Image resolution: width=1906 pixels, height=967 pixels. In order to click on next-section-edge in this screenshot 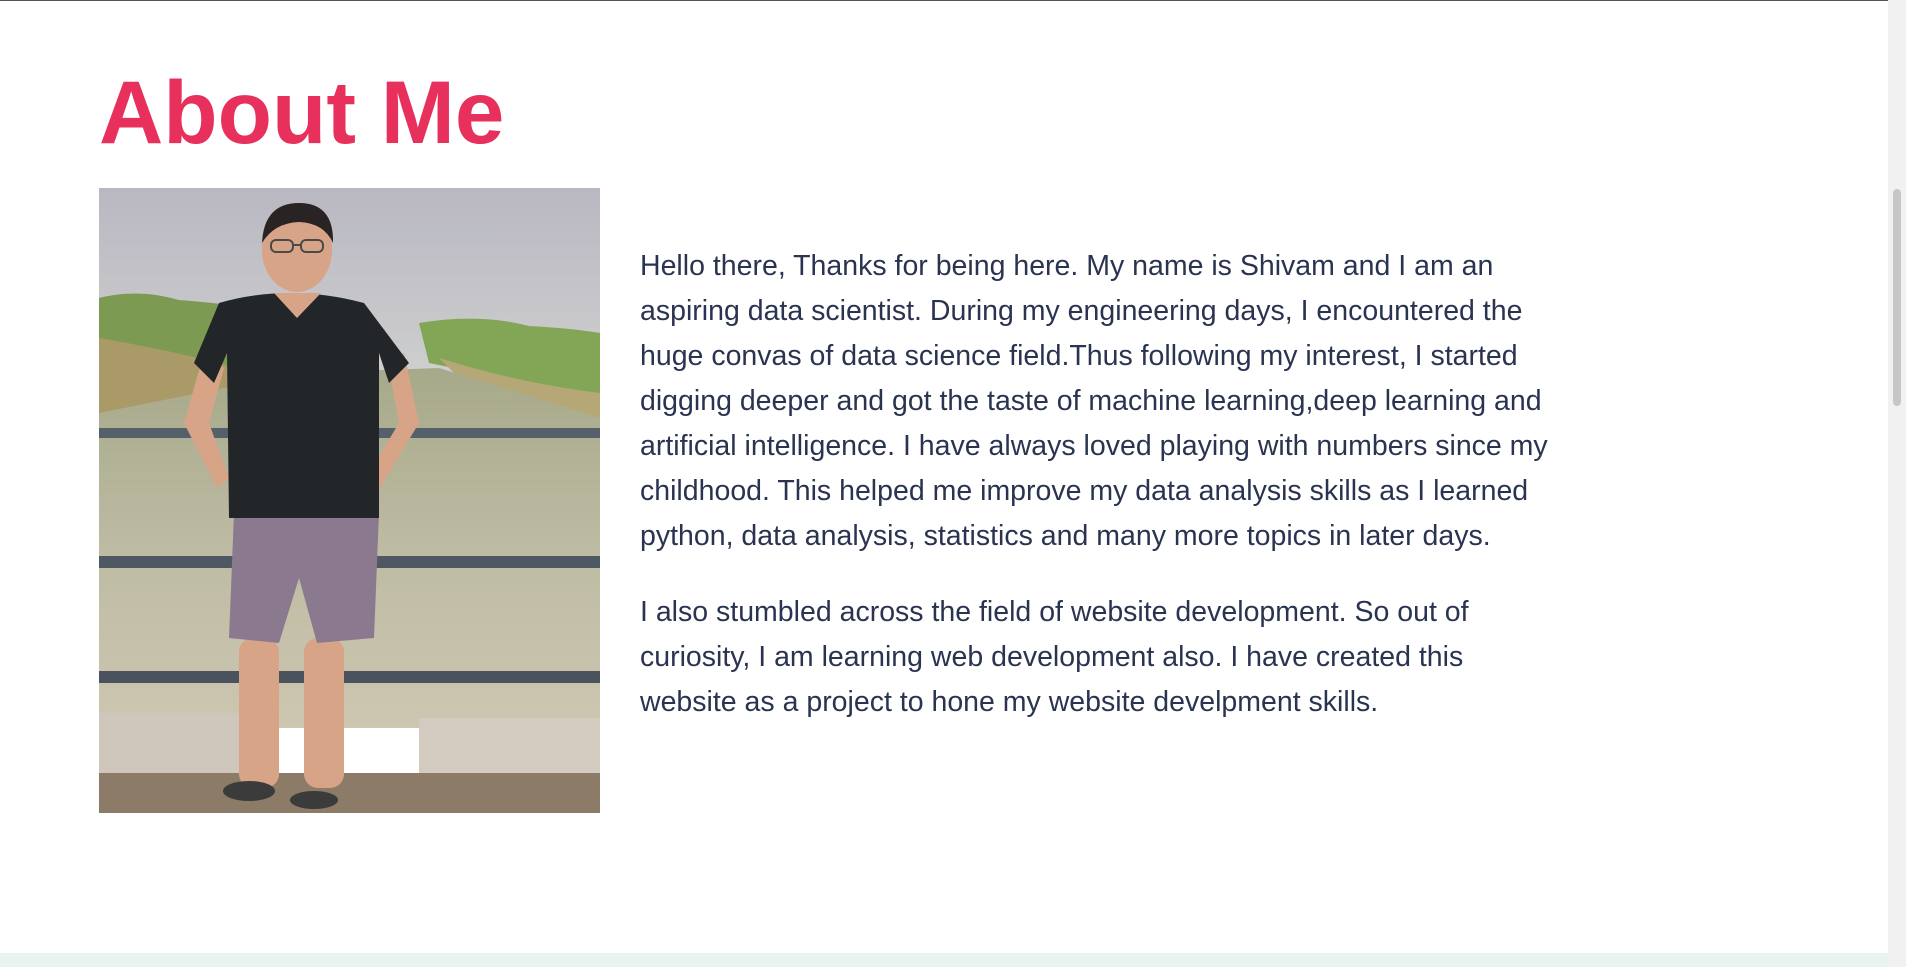, I will do `click(944, 960)`.